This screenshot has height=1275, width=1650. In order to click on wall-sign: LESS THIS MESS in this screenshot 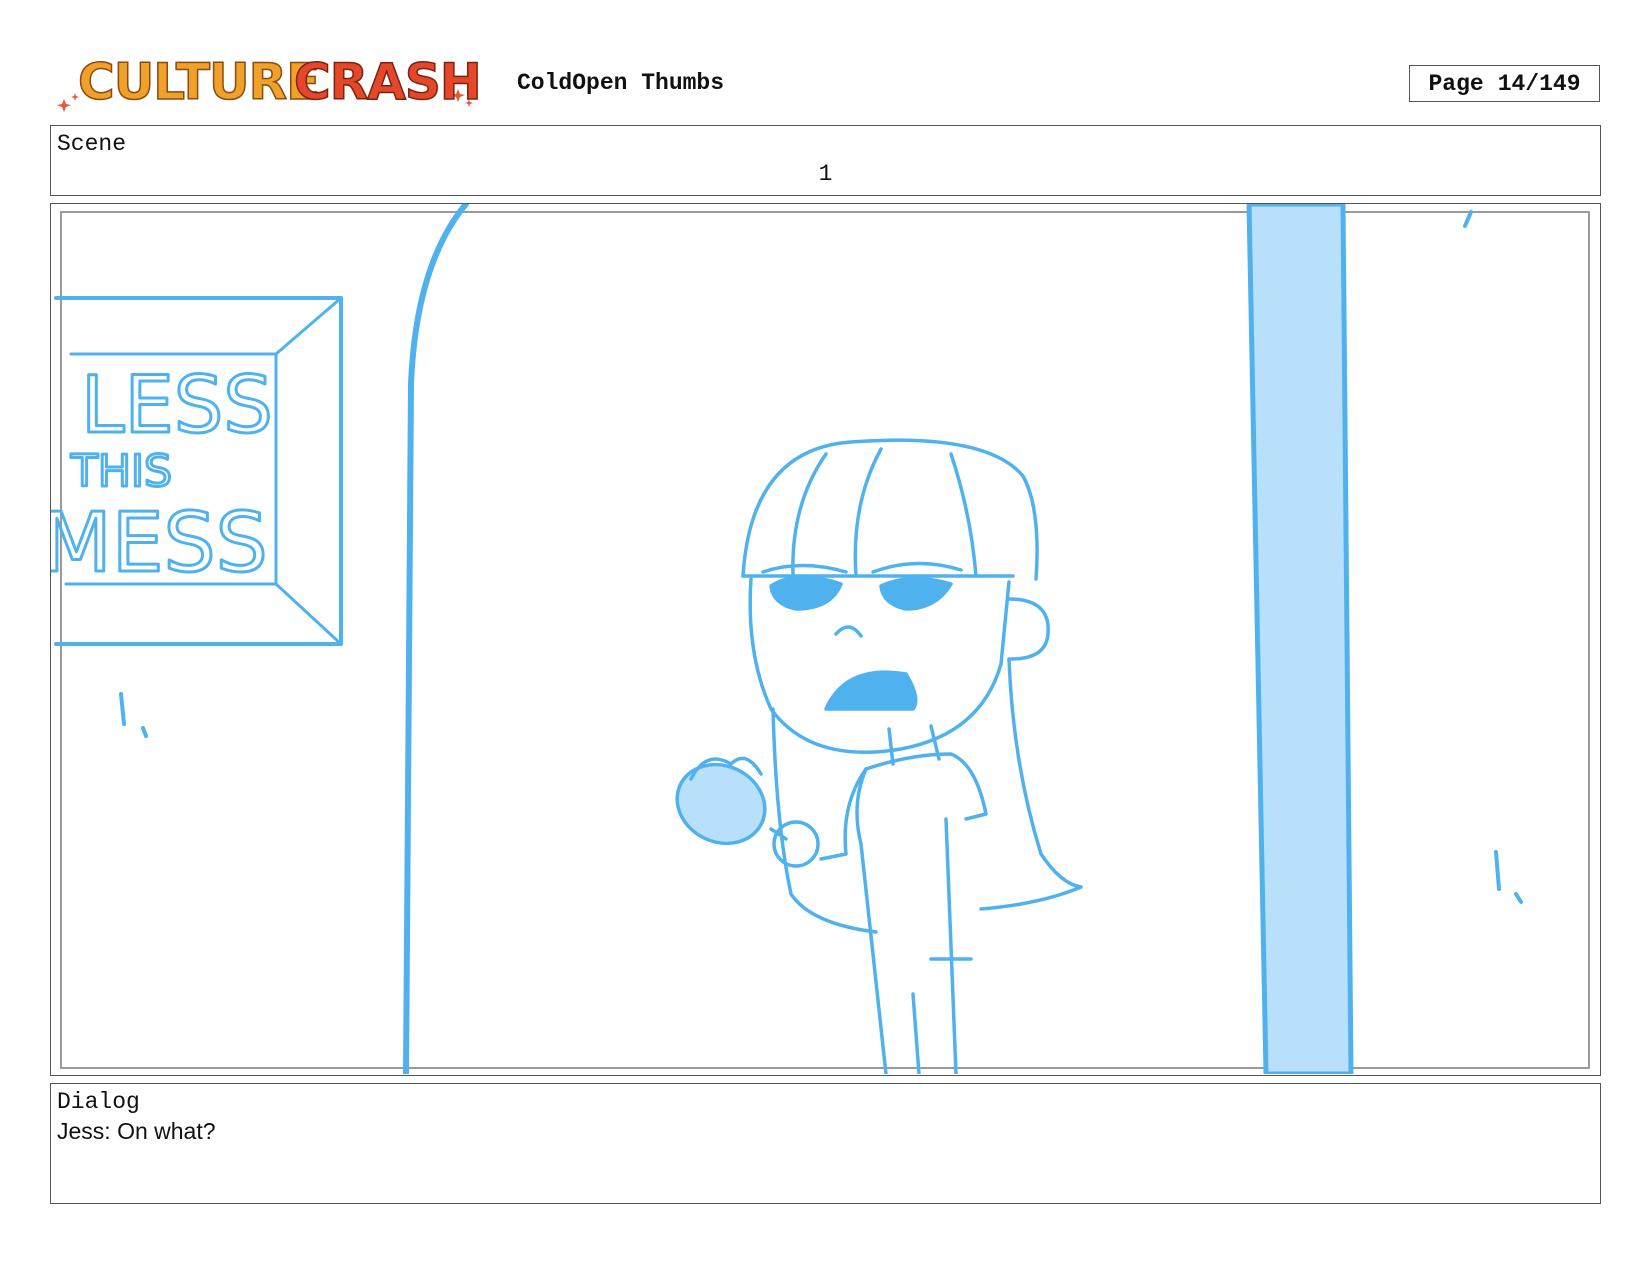, I will do `click(197, 471)`.